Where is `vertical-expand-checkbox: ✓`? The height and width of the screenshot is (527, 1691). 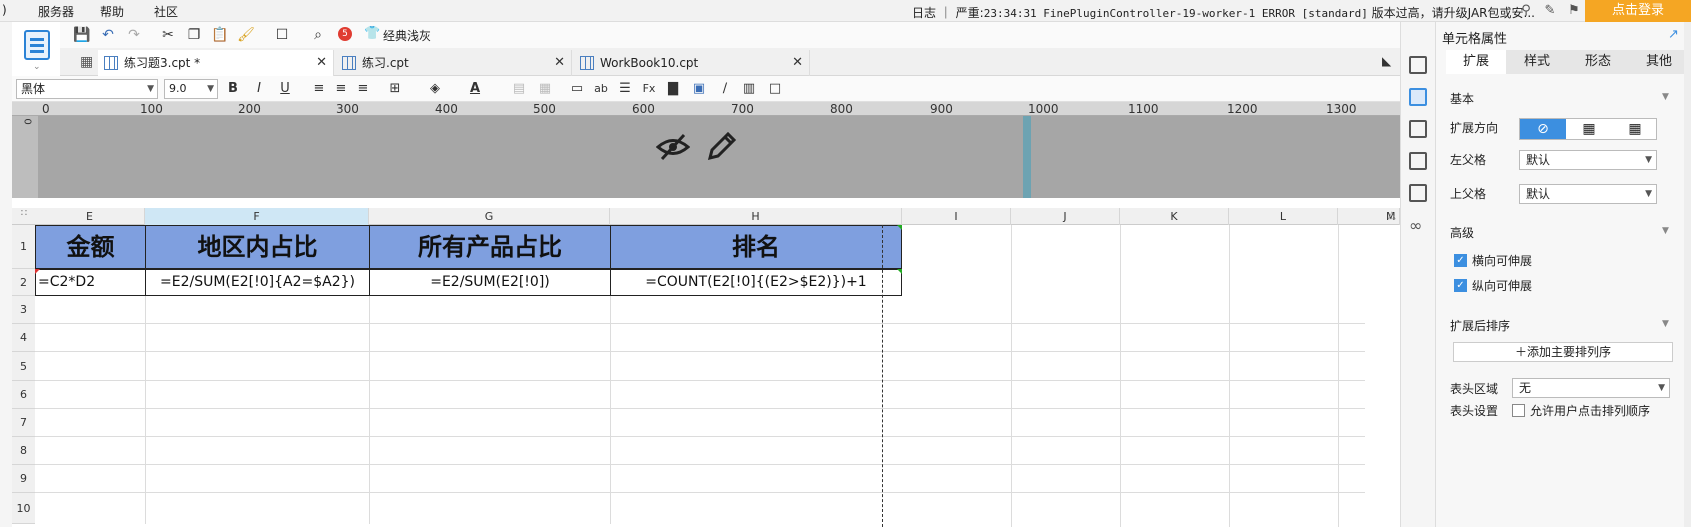
vertical-expand-checkbox: ✓ is located at coordinates (1460, 285).